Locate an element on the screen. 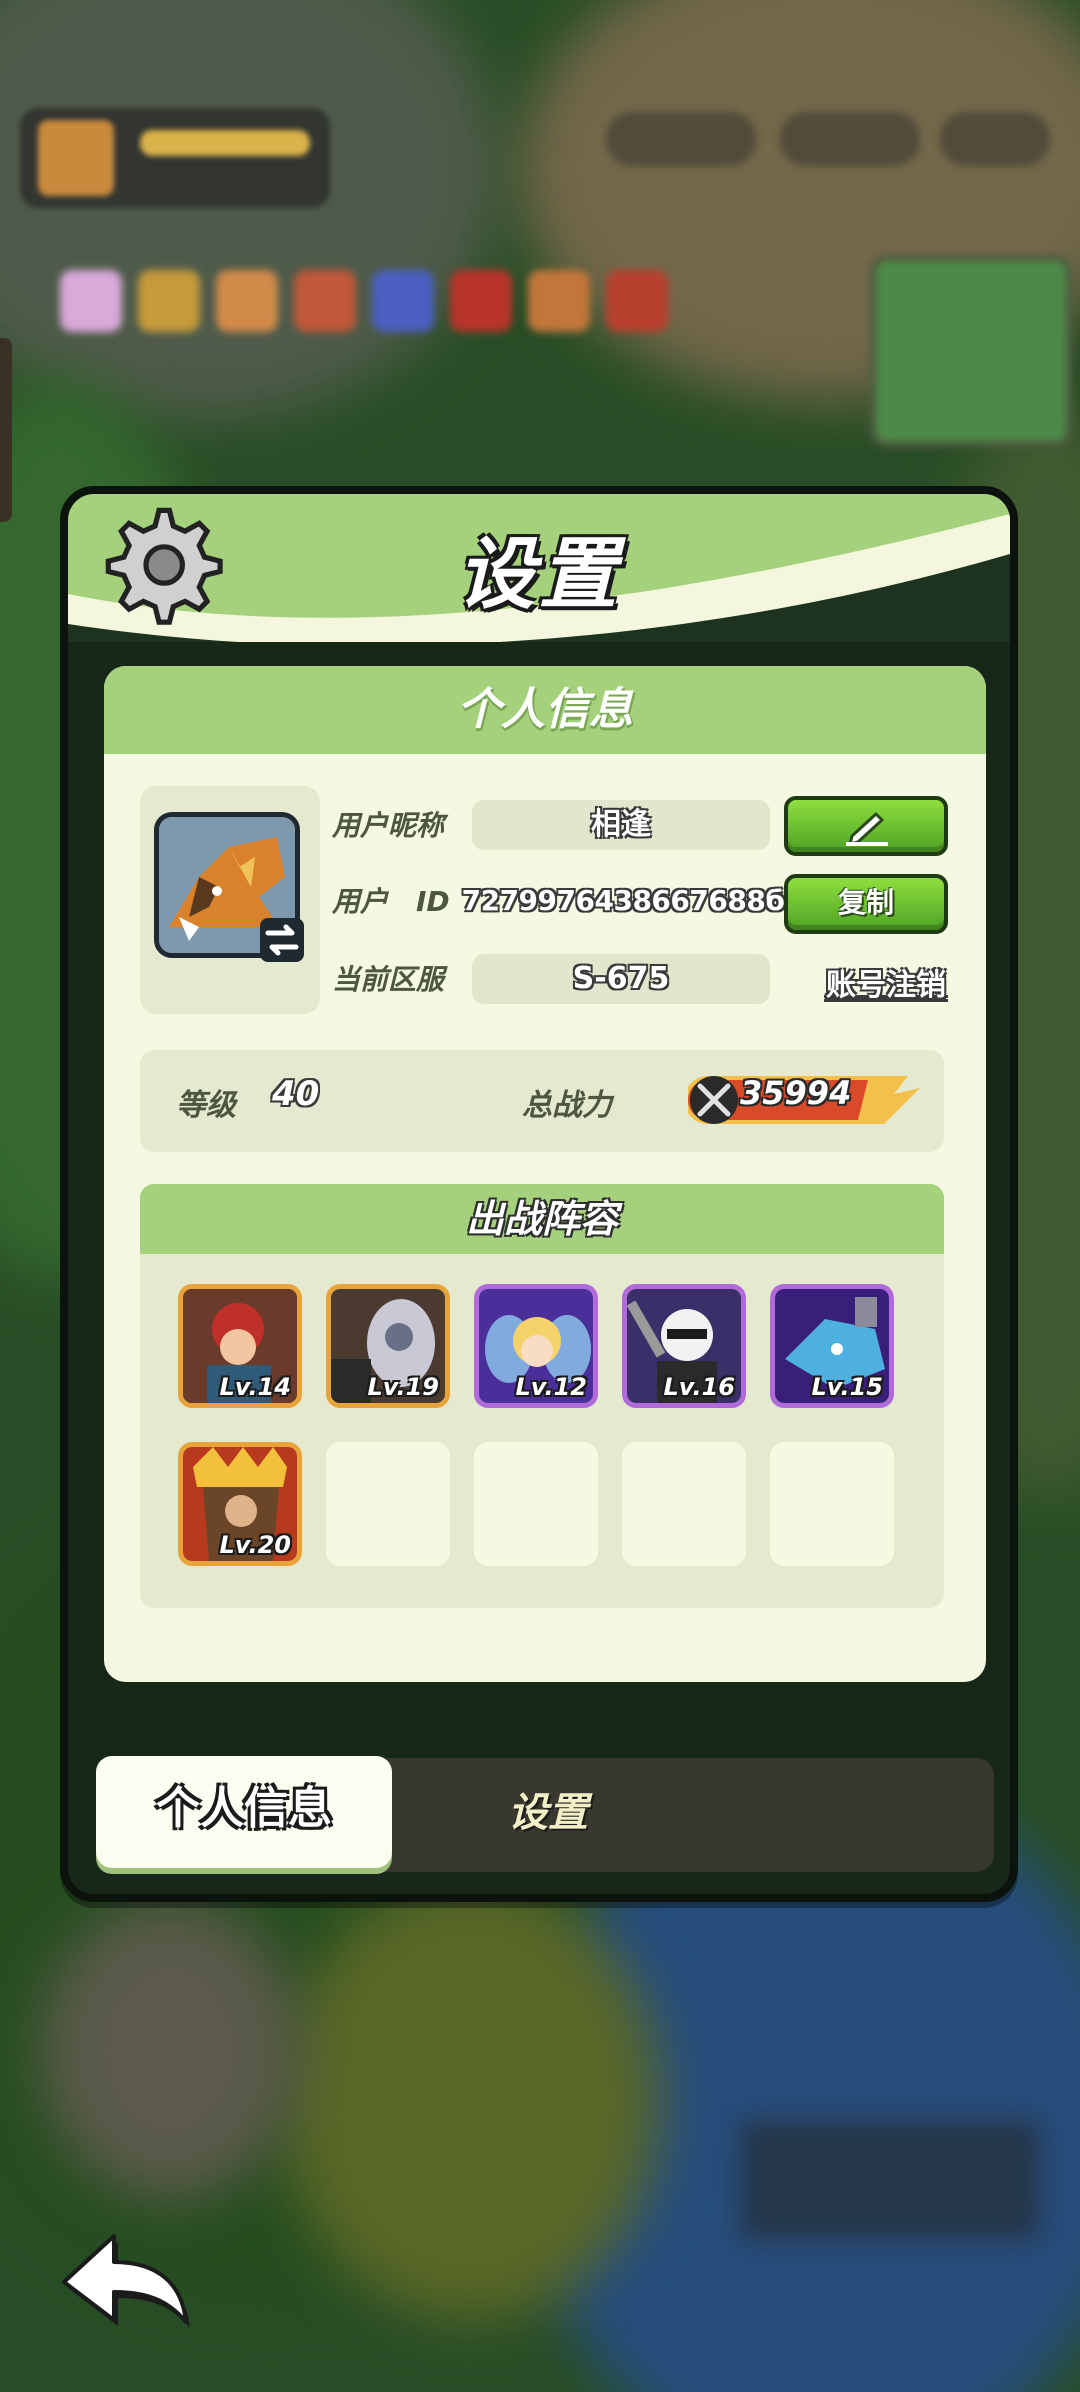  side-handle is located at coordinates (6, 430).